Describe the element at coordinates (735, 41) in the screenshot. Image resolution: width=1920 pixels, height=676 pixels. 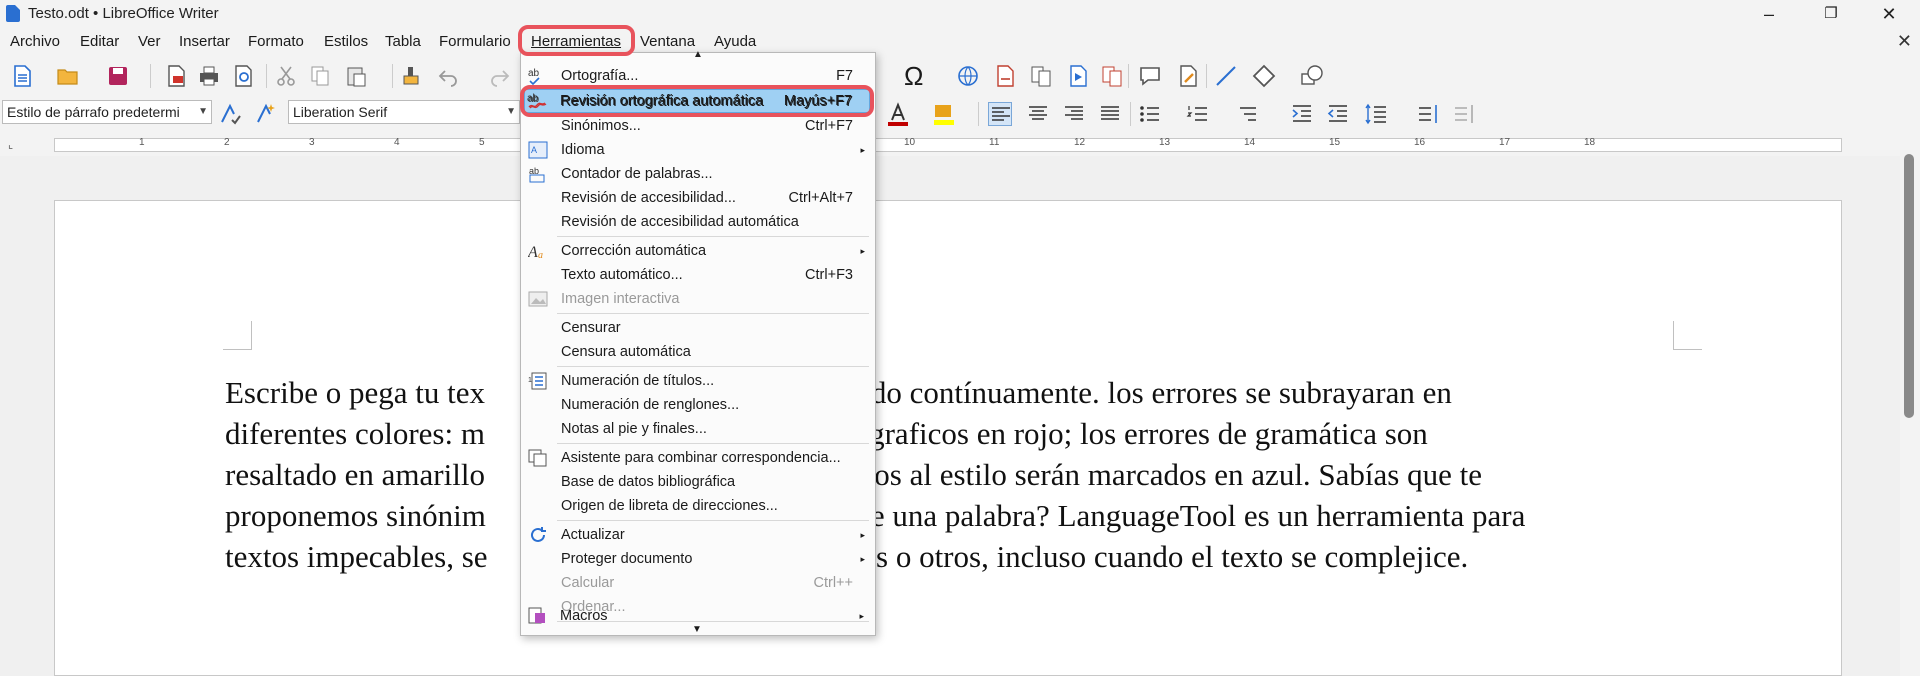
I see `menu-ayuda: Ayuda` at that location.